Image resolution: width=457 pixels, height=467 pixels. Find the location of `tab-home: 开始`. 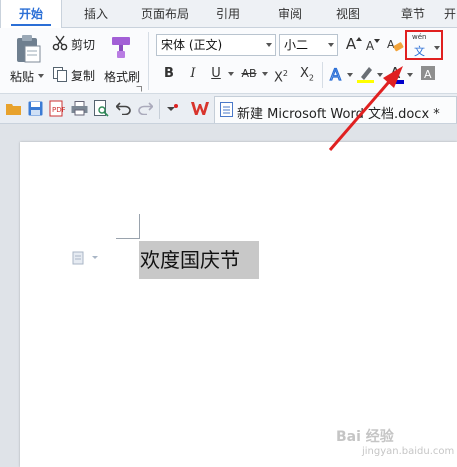

tab-home: 开始 is located at coordinates (31, 14).